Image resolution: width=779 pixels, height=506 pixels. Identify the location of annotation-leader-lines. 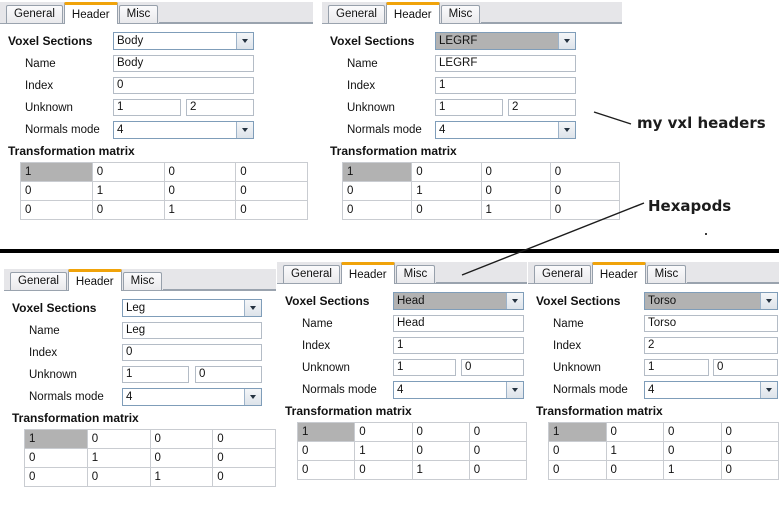
(553, 193).